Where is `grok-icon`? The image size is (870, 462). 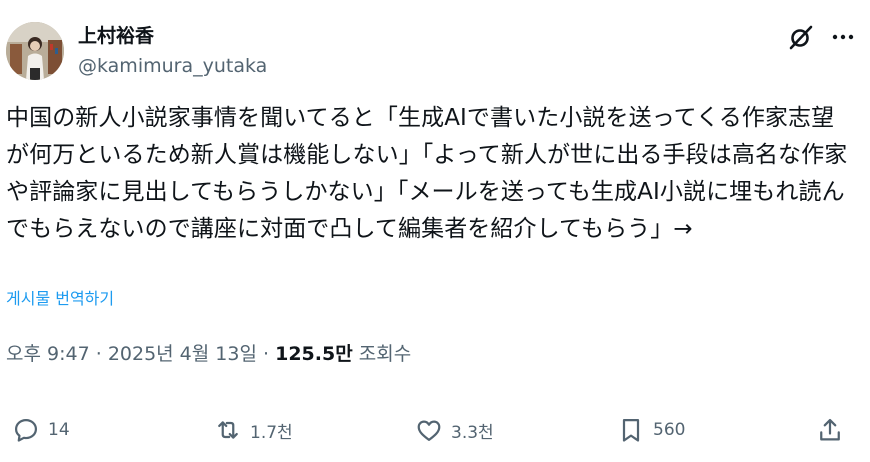 grok-icon is located at coordinates (801, 37).